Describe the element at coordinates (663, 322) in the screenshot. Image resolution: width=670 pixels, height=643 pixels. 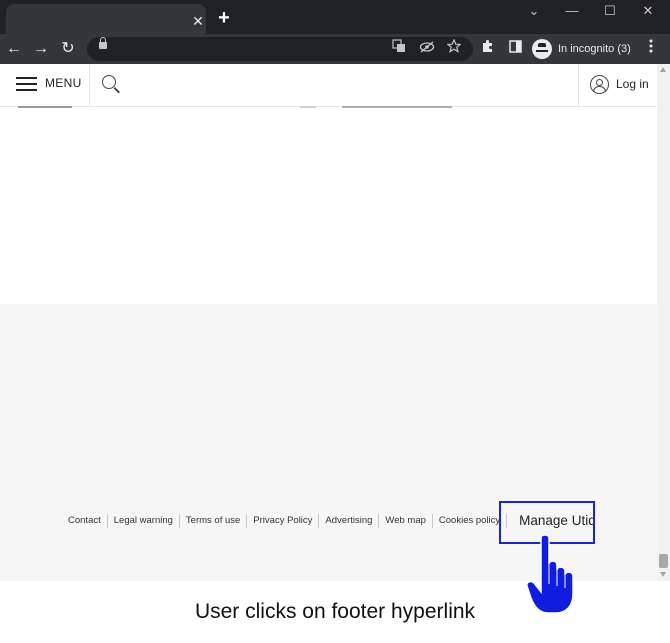
I see `scrollbar` at that location.